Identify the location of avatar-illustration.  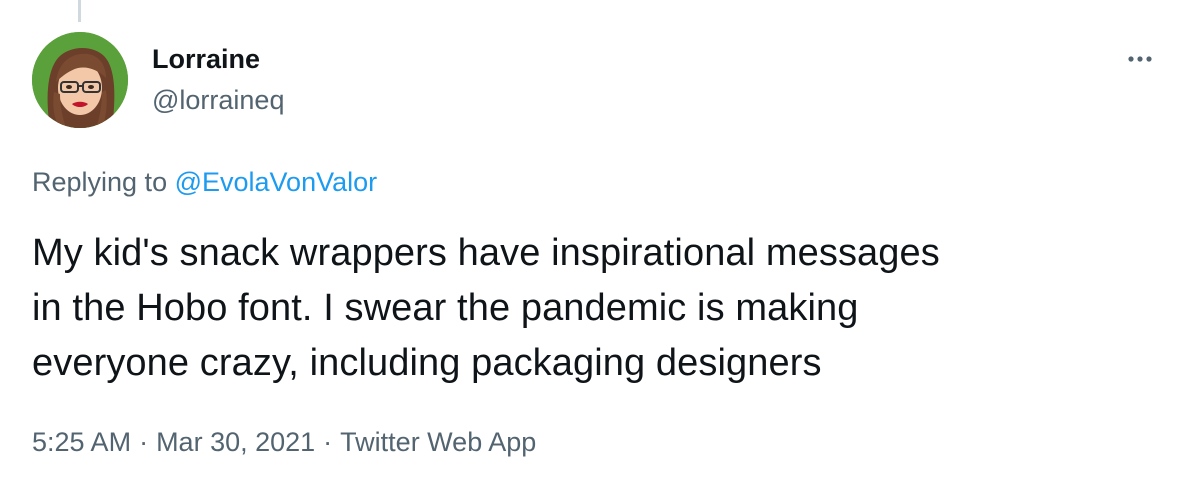
(80, 80).